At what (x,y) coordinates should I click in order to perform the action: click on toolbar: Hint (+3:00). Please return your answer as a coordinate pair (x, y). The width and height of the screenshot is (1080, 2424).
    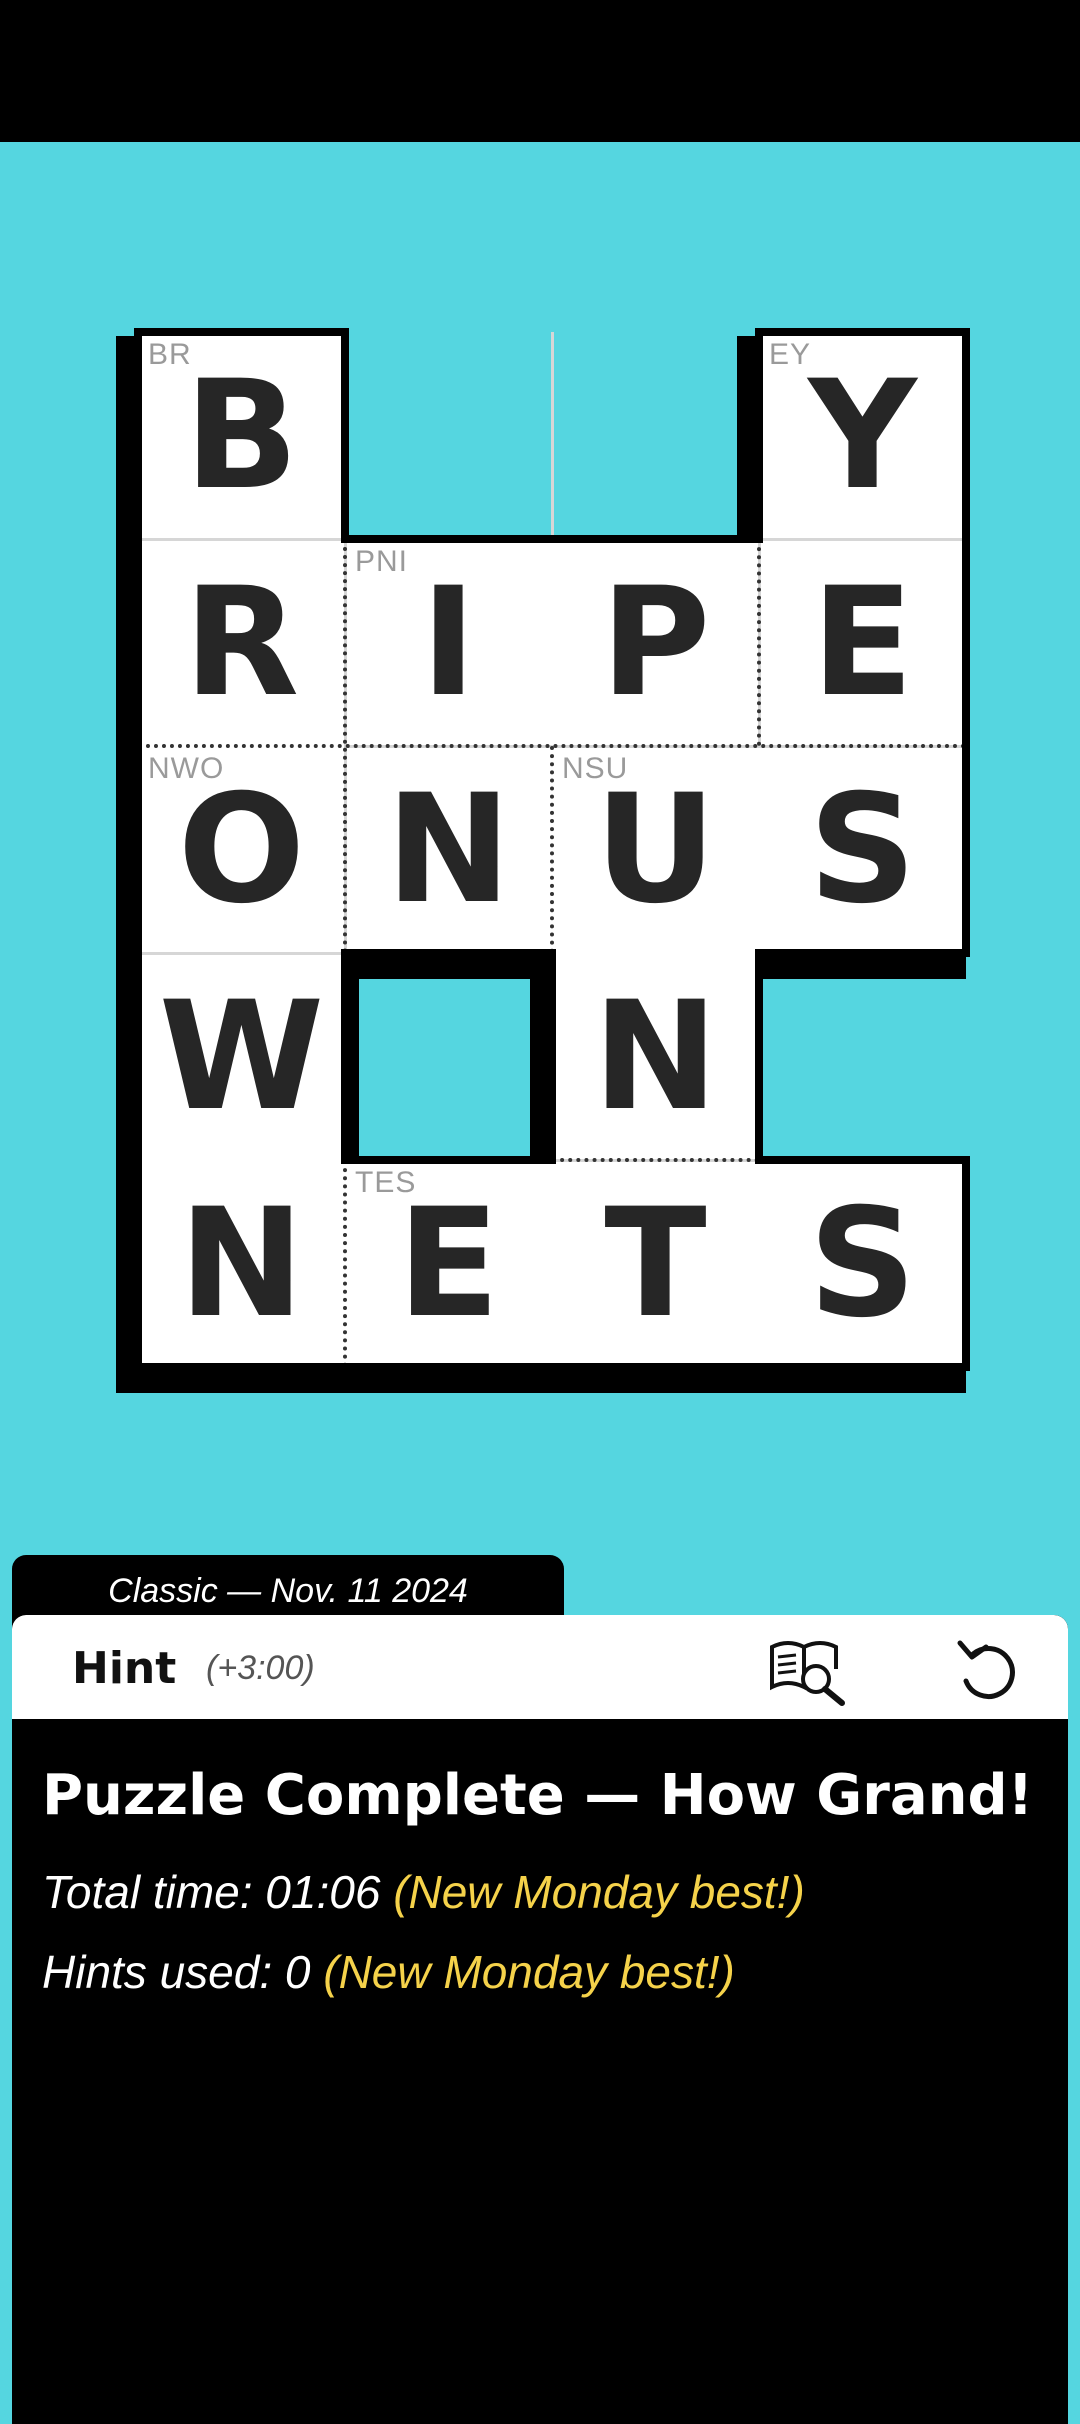
    Looking at the image, I should click on (540, 1667).